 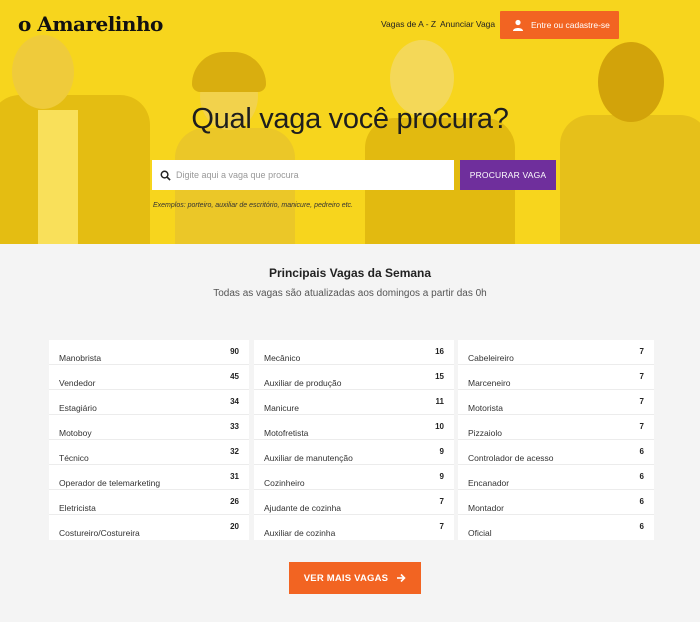 What do you see at coordinates (234, 376) in the screenshot?
I see `job-count: 45` at bounding box center [234, 376].